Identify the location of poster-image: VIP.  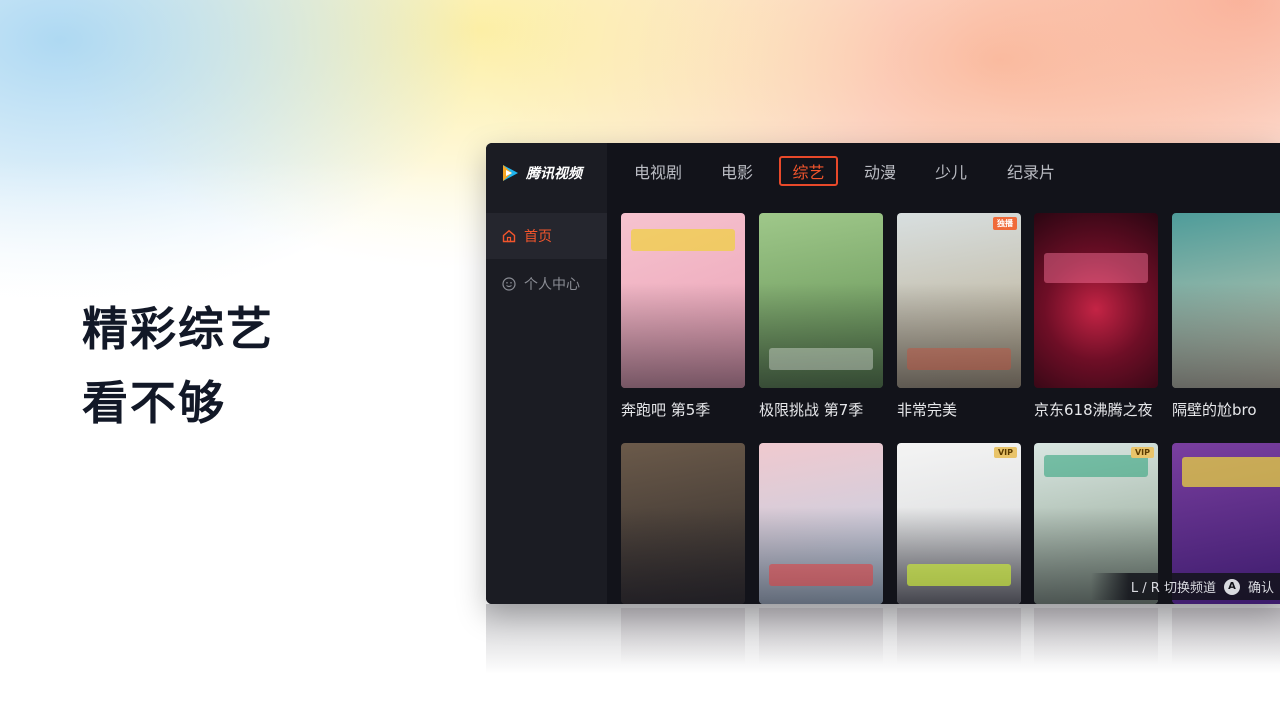
(959, 523).